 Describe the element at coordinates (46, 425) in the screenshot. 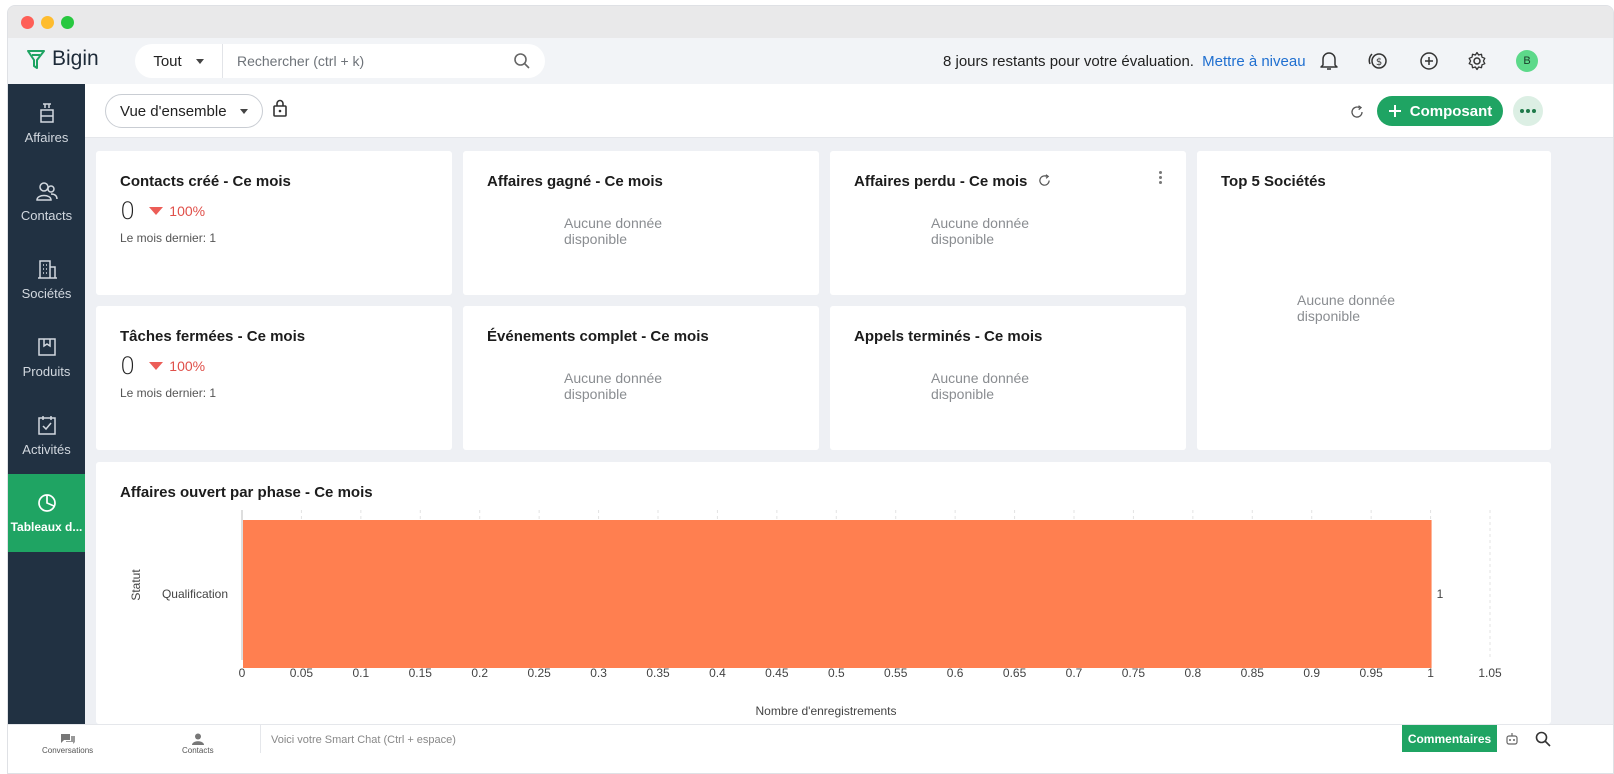

I see `activities-icon` at that location.